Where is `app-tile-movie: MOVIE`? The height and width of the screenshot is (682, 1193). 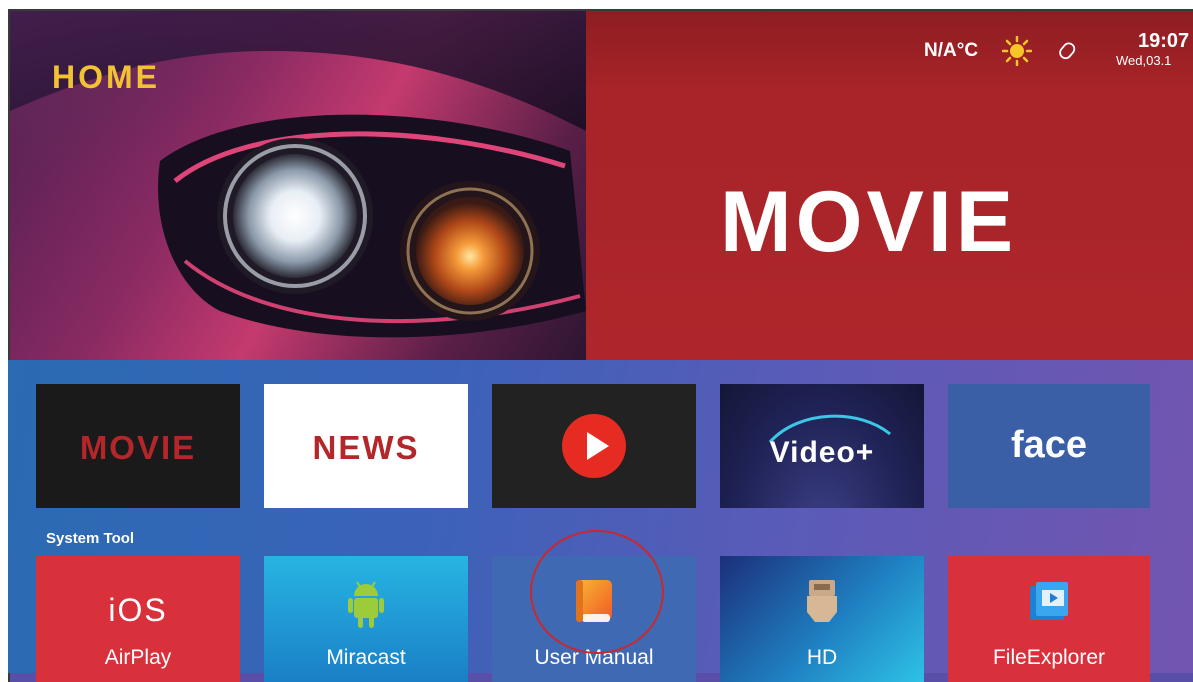 app-tile-movie: MOVIE is located at coordinates (138, 446).